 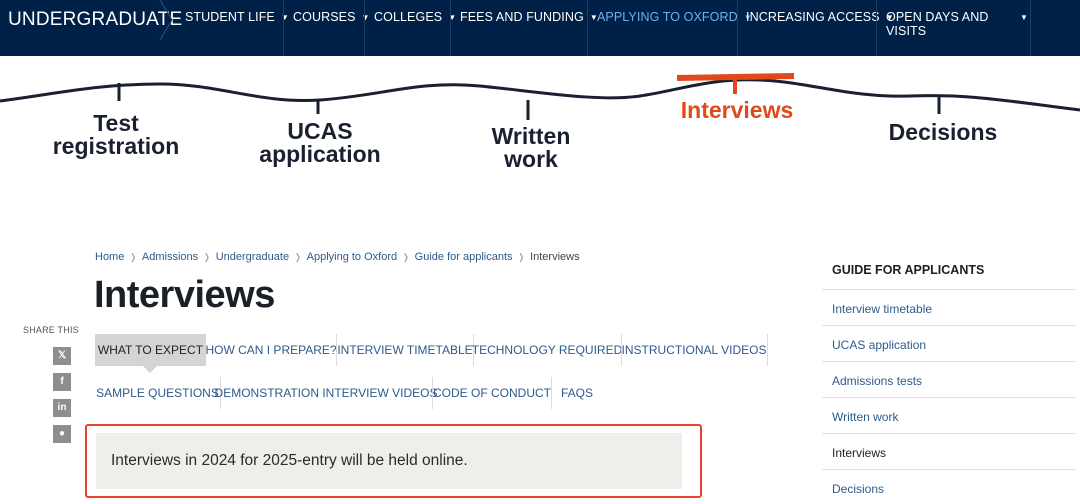 I want to click on journey-step-test-registration: Test registration, so click(x=116, y=135).